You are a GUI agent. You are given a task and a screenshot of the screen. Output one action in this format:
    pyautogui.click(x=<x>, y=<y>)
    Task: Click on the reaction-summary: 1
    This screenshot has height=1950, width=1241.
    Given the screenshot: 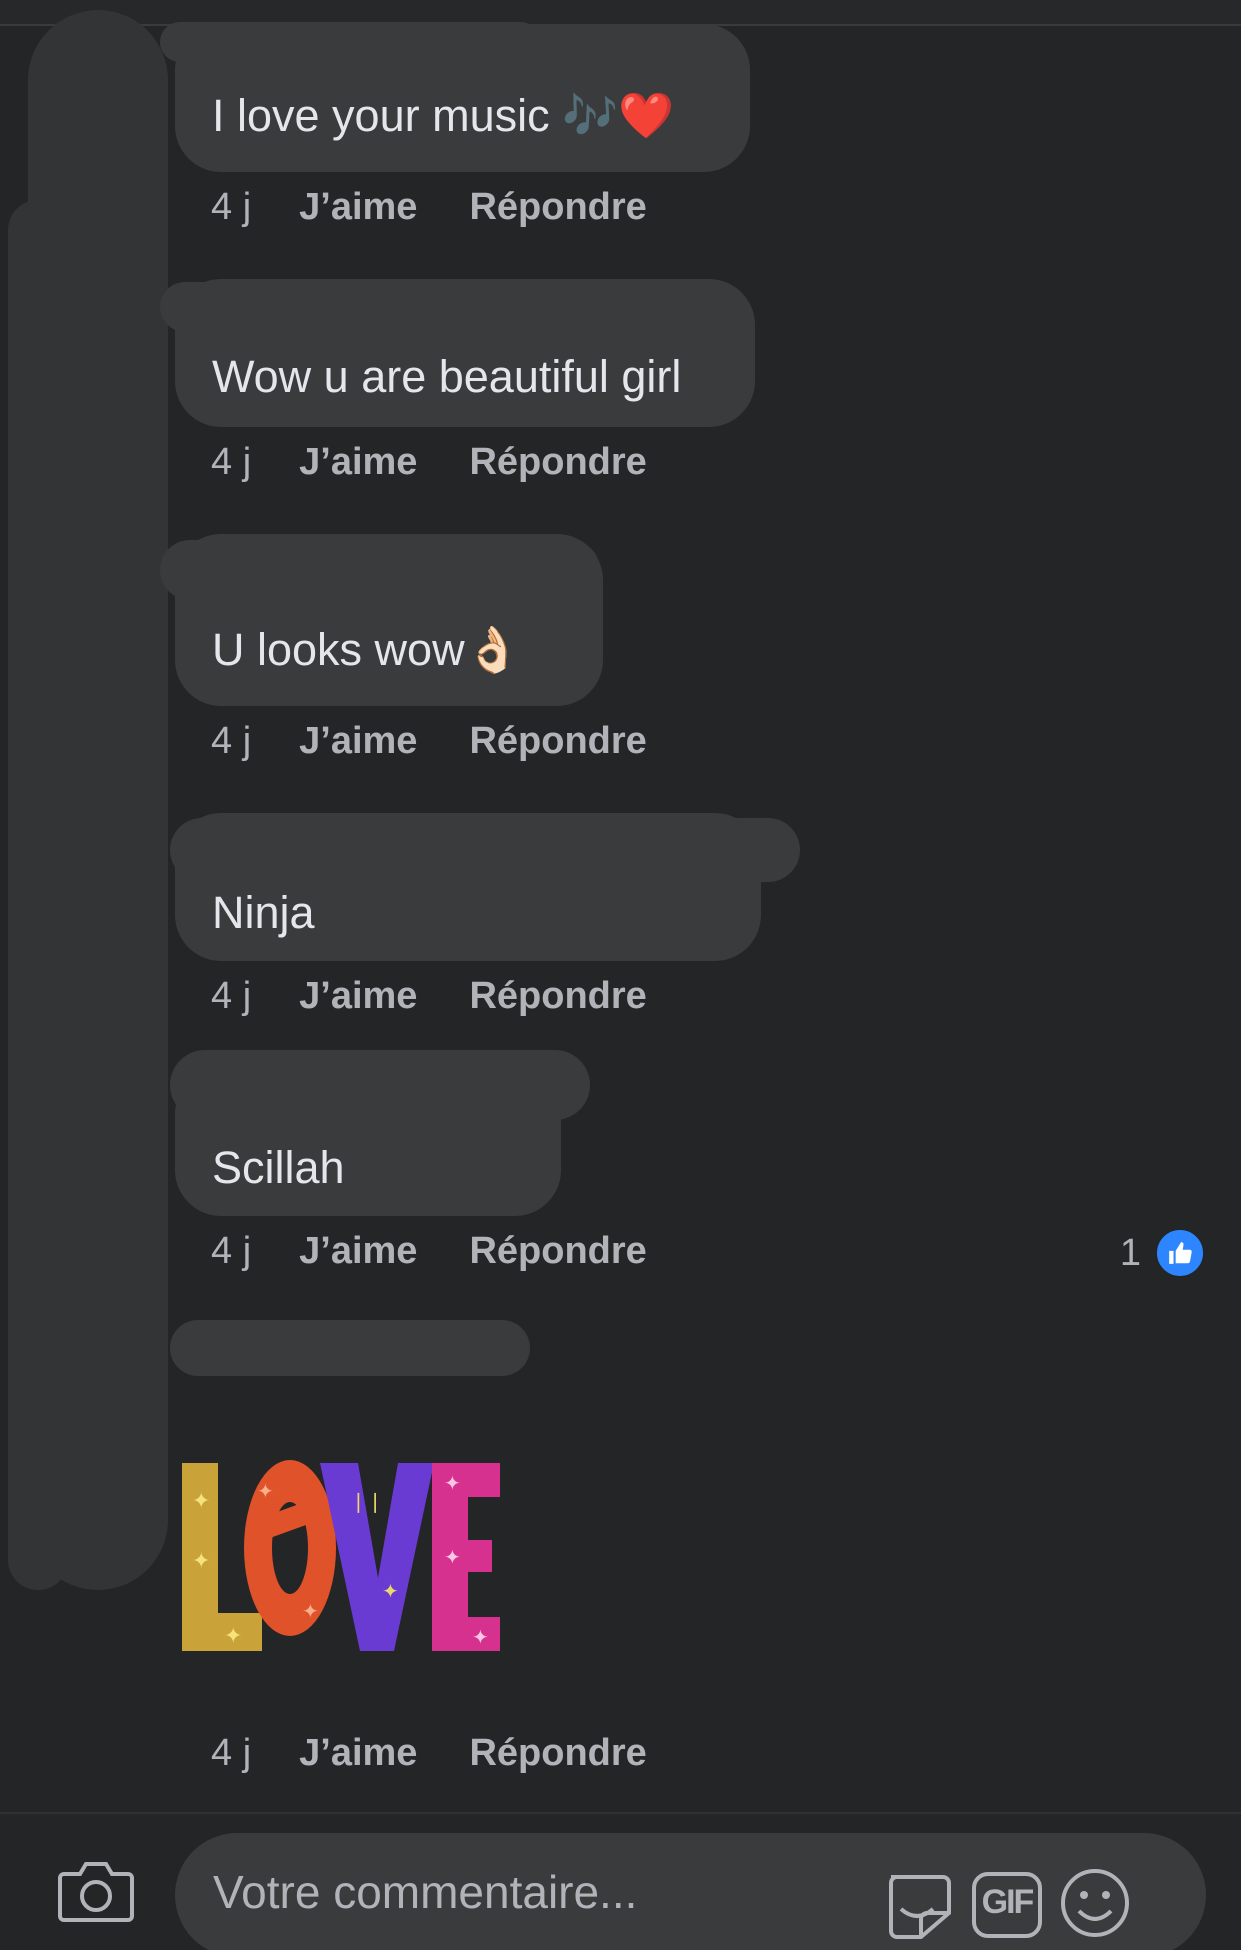 What is the action you would take?
    pyautogui.click(x=1162, y=1253)
    